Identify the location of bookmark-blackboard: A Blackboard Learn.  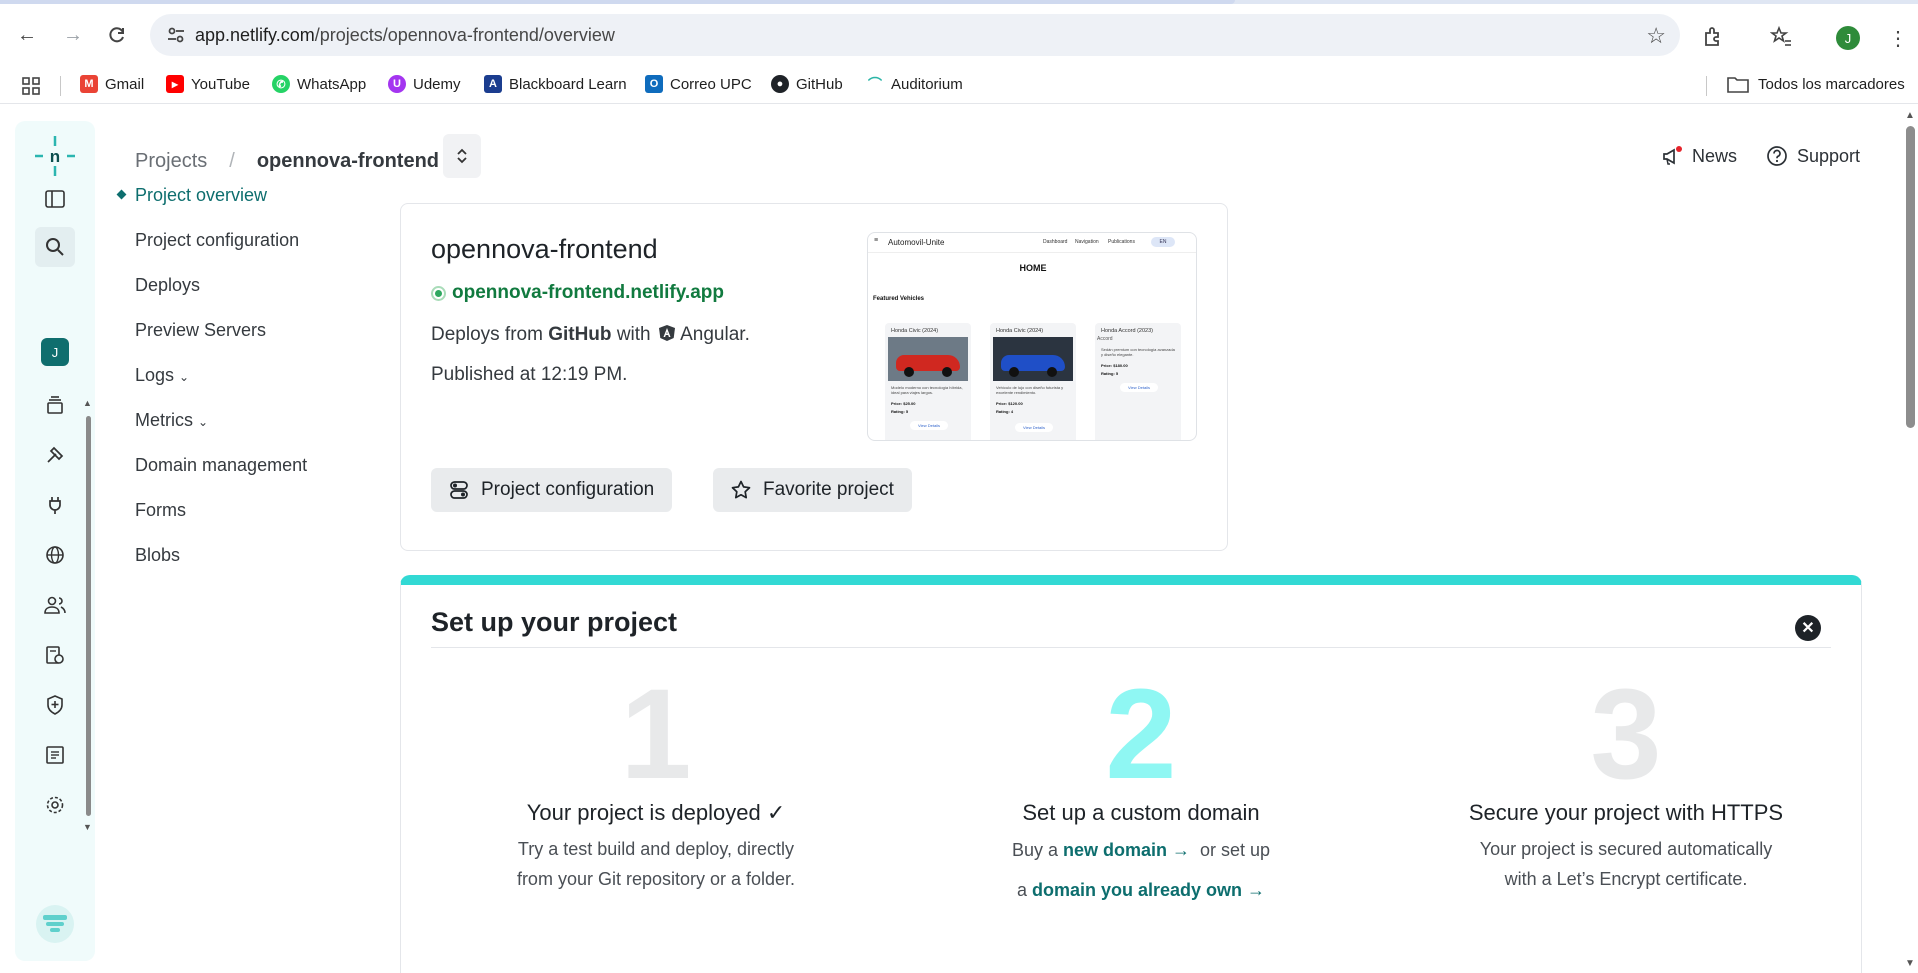
(555, 84).